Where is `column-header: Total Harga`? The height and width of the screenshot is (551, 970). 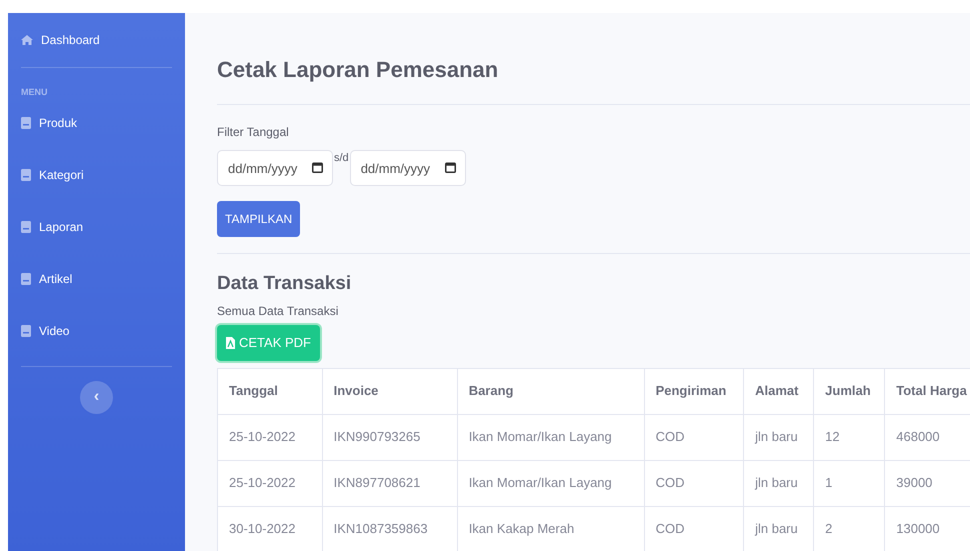
column-header: Total Harga is located at coordinates (927, 391).